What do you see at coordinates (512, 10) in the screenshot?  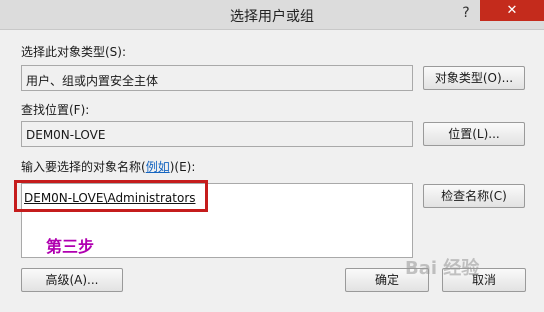 I see `close-icon: ✕` at bounding box center [512, 10].